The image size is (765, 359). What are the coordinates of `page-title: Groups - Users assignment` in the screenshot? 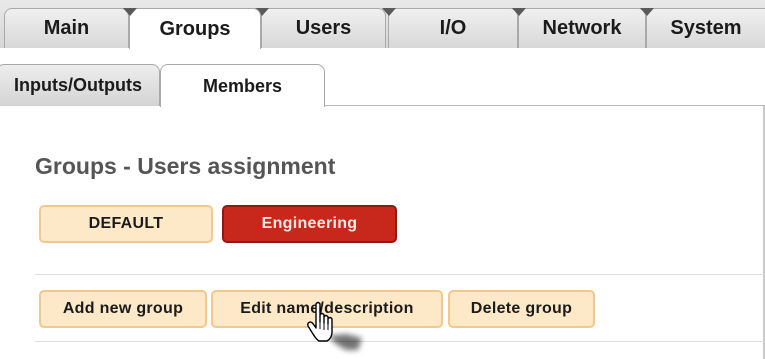 It's located at (185, 166).